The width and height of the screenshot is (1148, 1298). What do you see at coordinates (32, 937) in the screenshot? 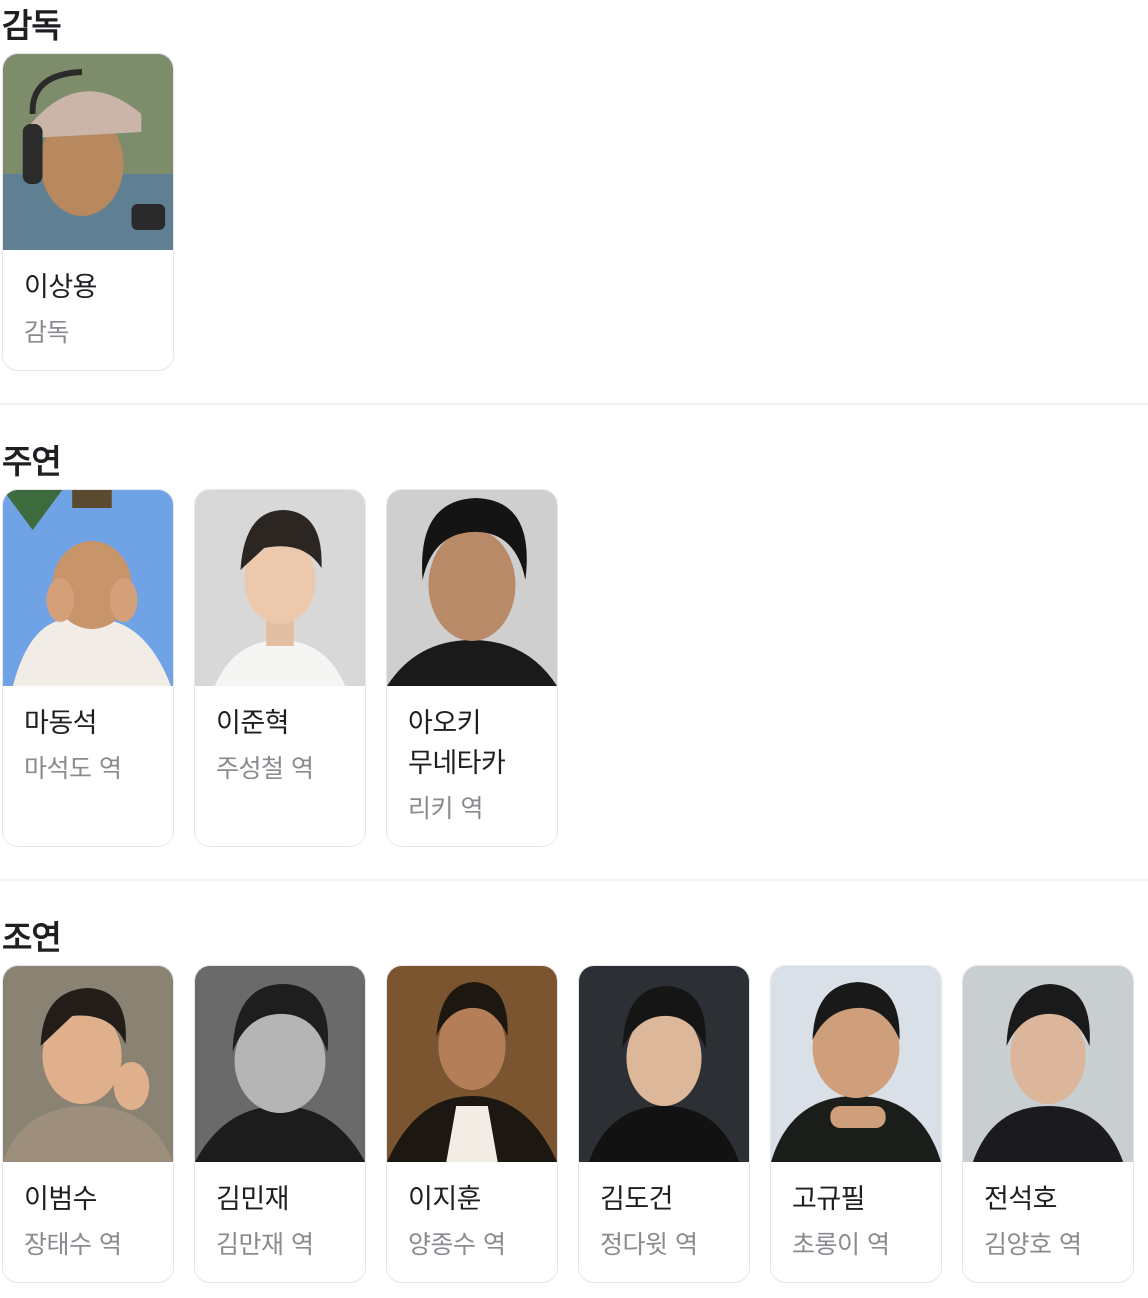
I see `section-title: 조연` at bounding box center [32, 937].